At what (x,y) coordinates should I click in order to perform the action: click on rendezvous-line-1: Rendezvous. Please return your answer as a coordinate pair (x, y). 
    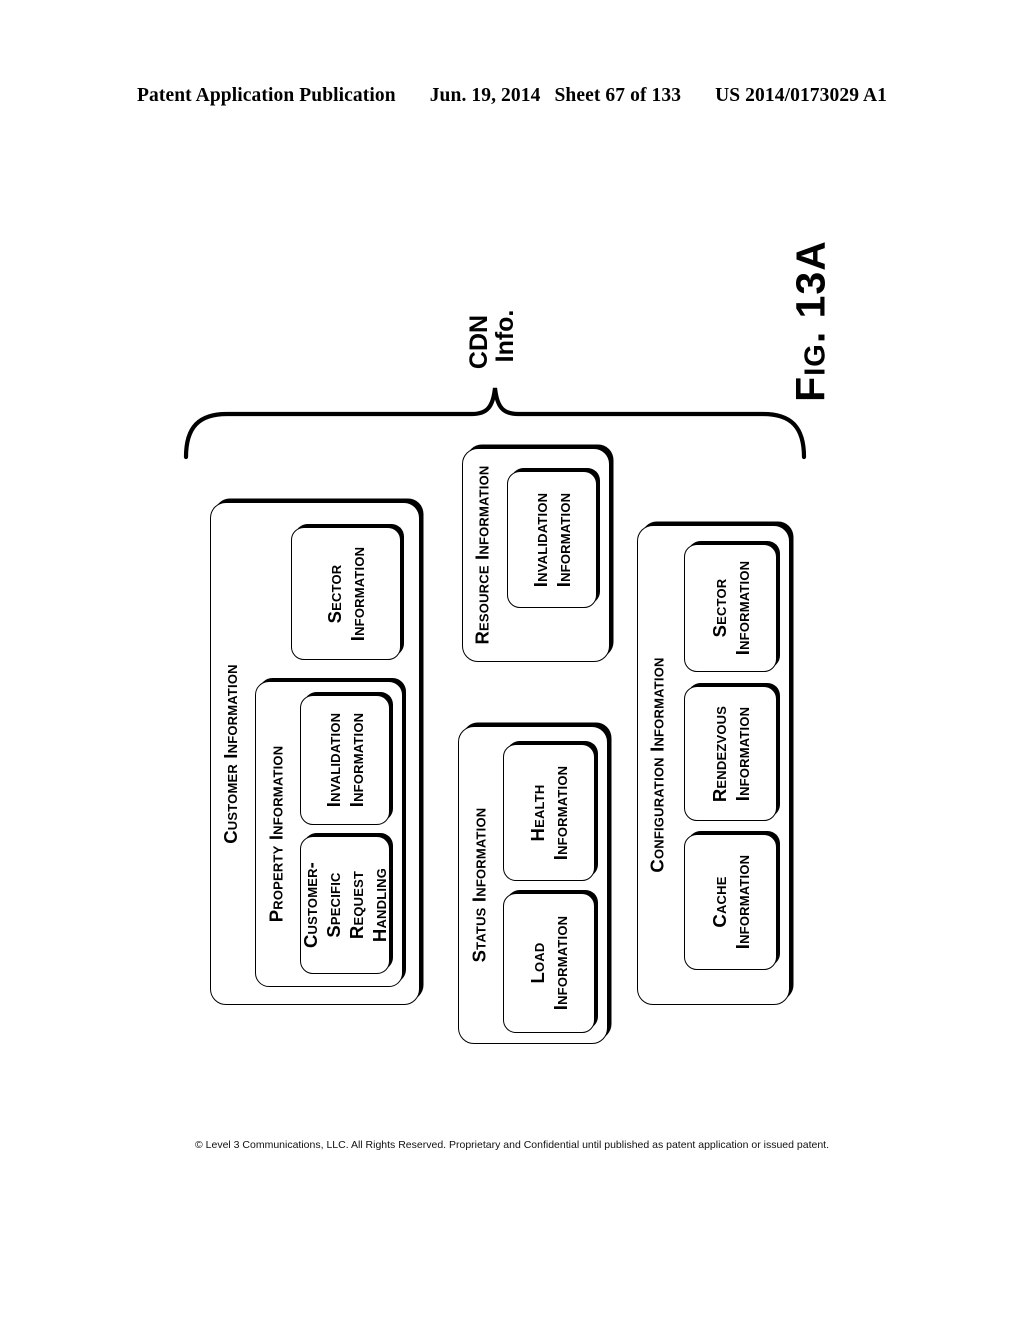
    Looking at the image, I should click on (719, 753).